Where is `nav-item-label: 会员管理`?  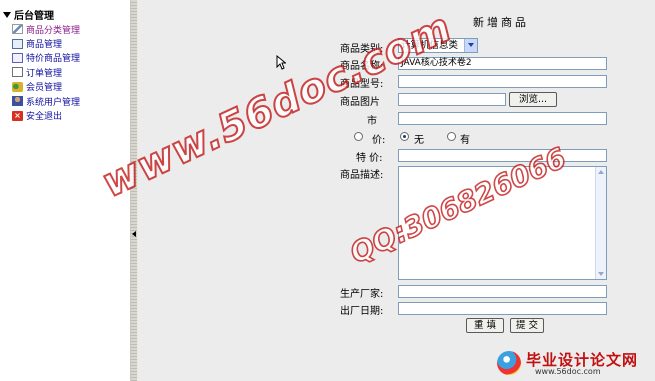
nav-item-label: 会员管理 is located at coordinates (44, 86).